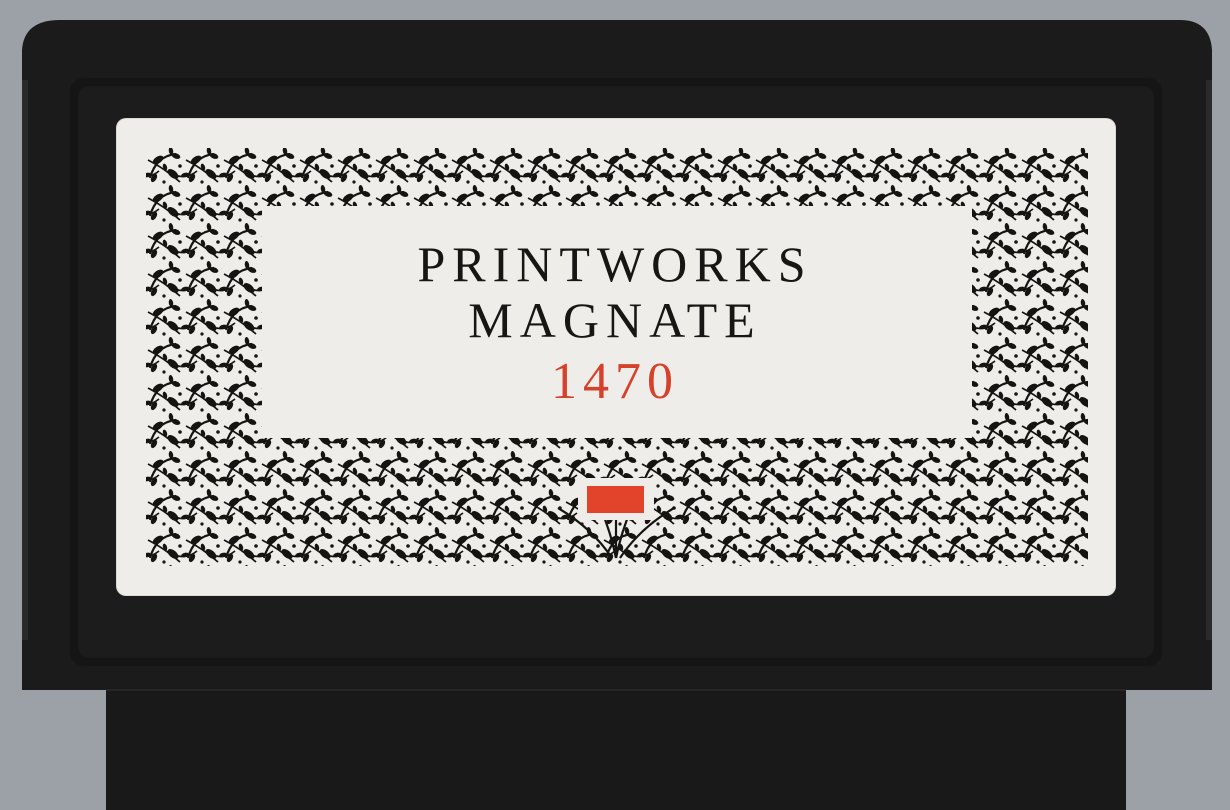  I want to click on game-title-line-1: PRINTWORKS, so click(615, 264).